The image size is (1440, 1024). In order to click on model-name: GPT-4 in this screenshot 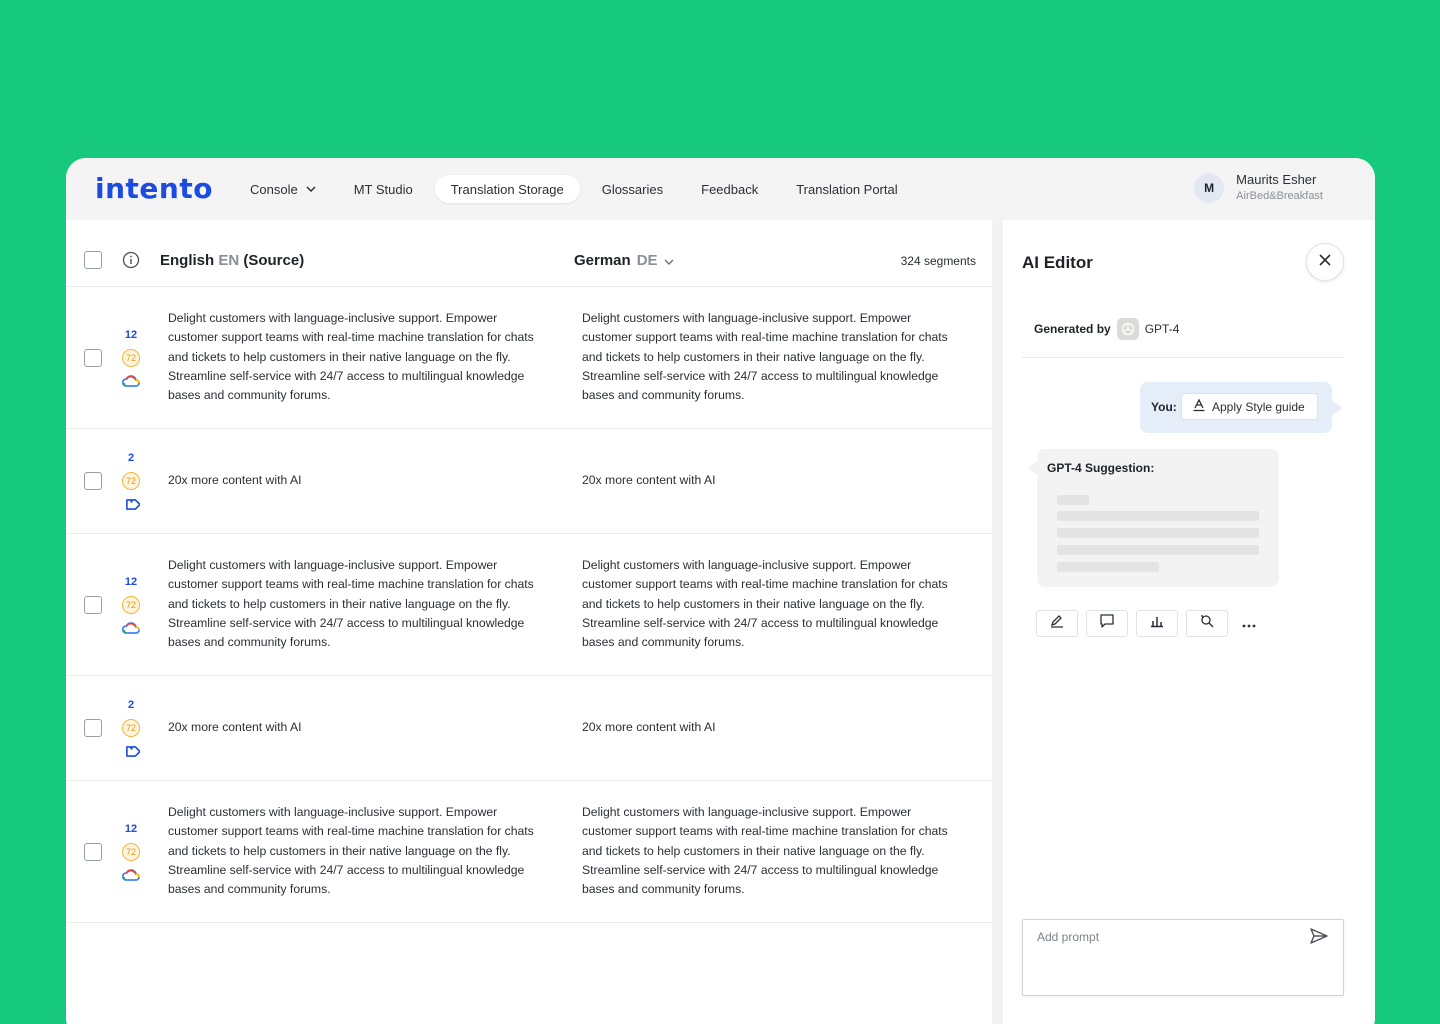, I will do `click(1162, 329)`.